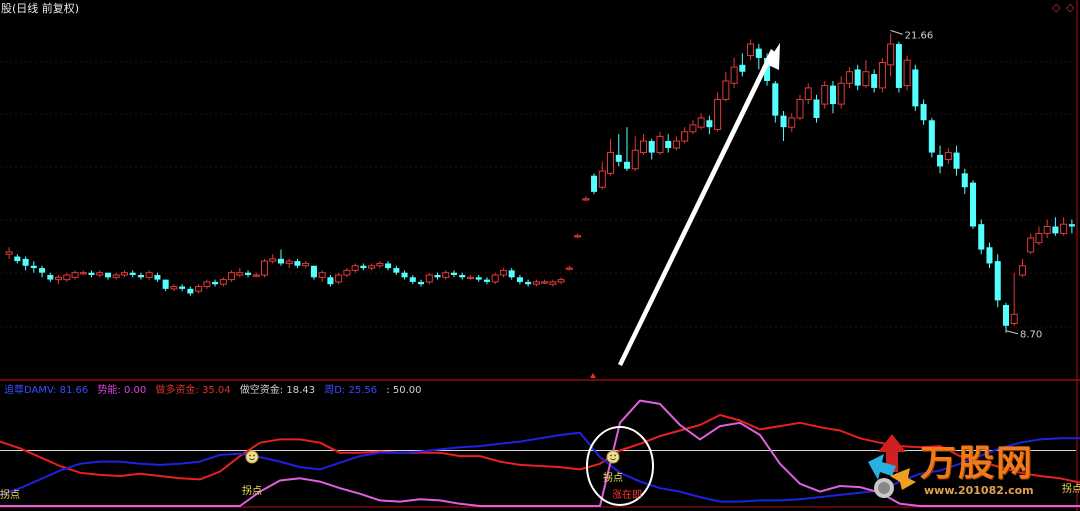 The width and height of the screenshot is (1080, 511). What do you see at coordinates (1070, 7) in the screenshot?
I see `next-period-button: ◇` at bounding box center [1070, 7].